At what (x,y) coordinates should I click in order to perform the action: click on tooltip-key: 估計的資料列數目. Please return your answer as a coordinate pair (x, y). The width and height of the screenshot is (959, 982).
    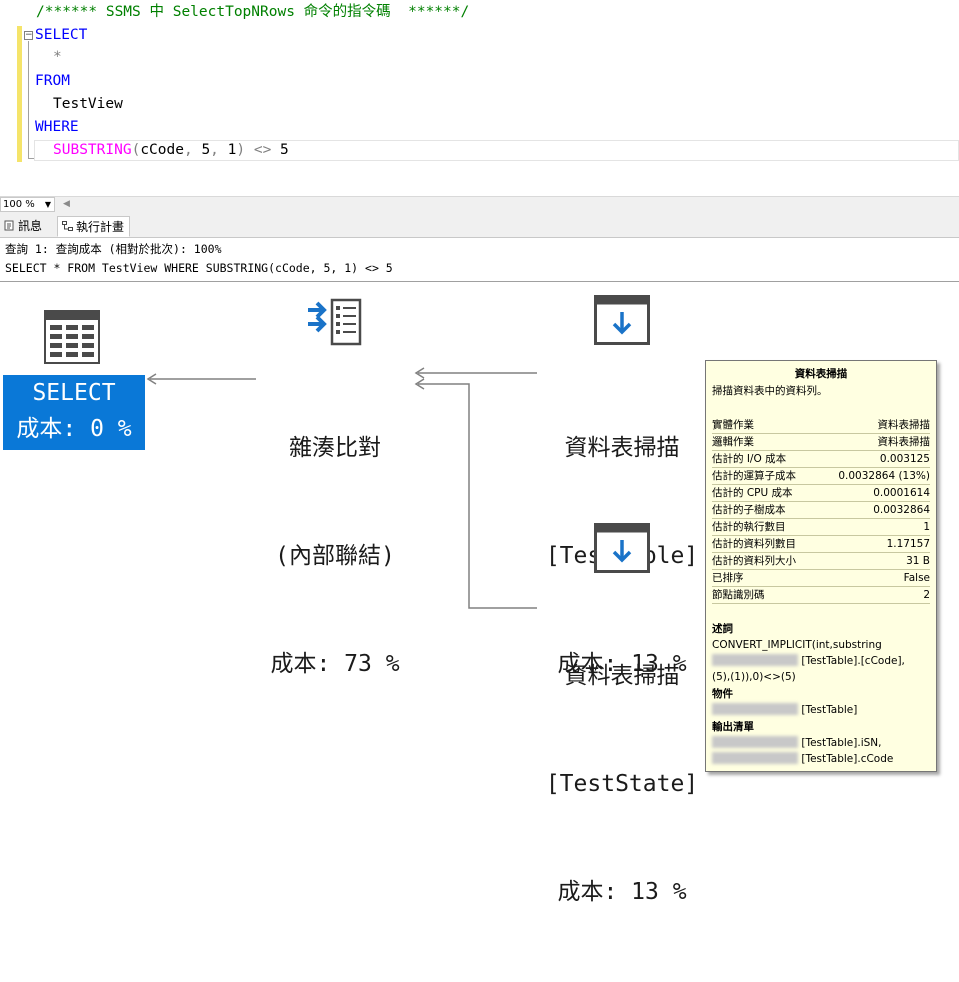
    Looking at the image, I should click on (754, 544).